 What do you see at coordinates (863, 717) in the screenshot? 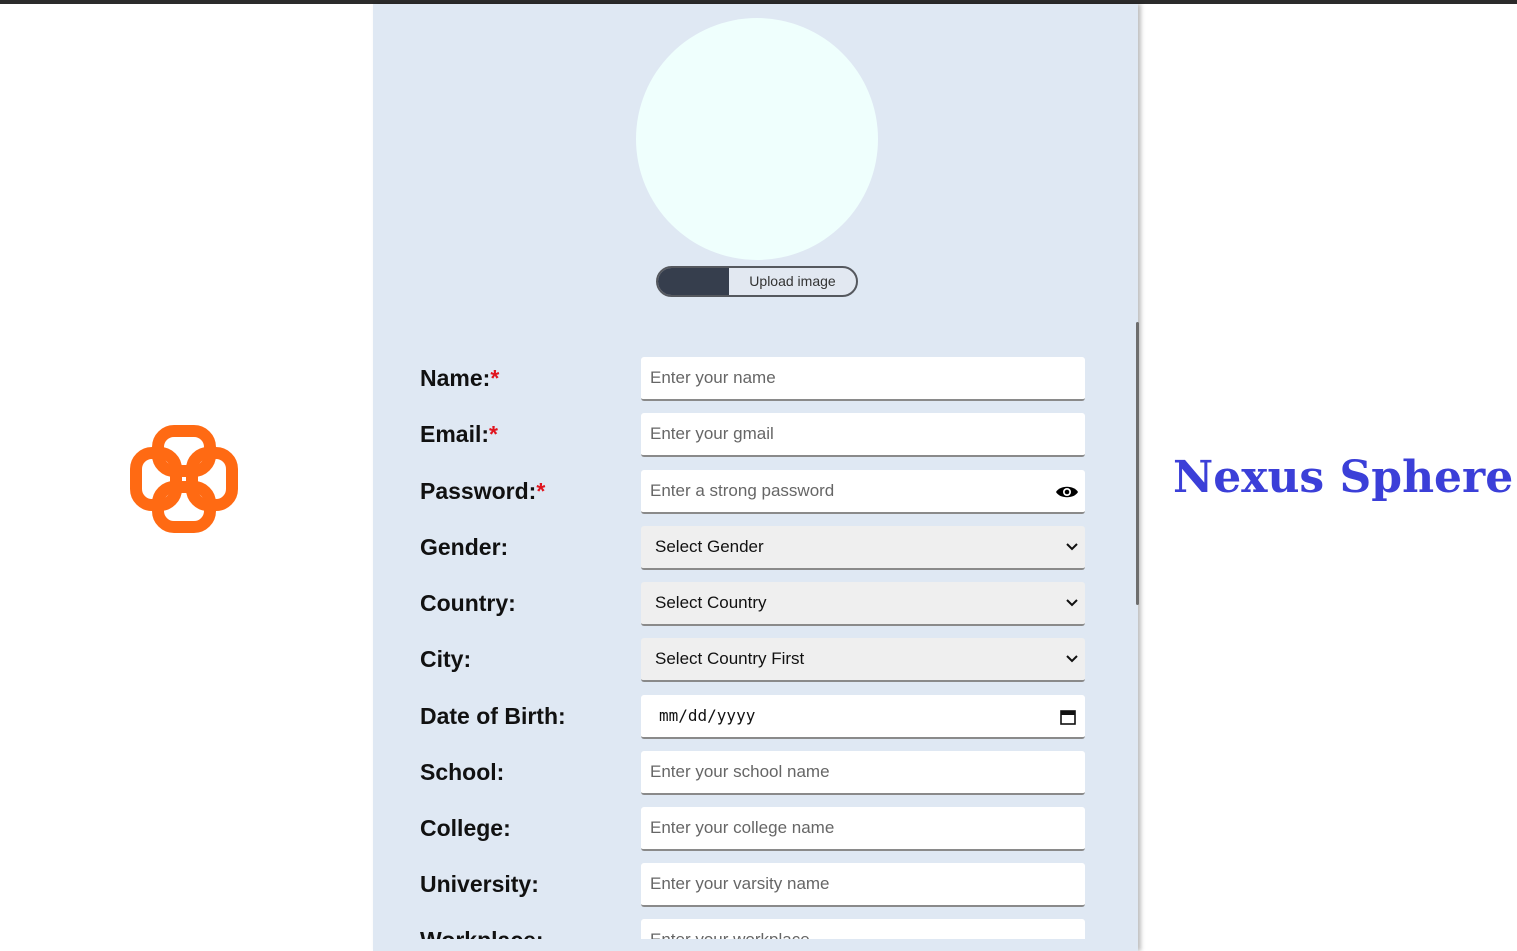
I see `dob-input: mm/dd/yyyy` at bounding box center [863, 717].